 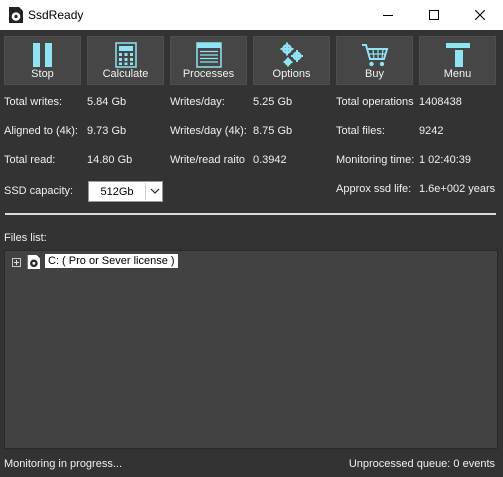 I want to click on options-button: Options, so click(x=291, y=60).